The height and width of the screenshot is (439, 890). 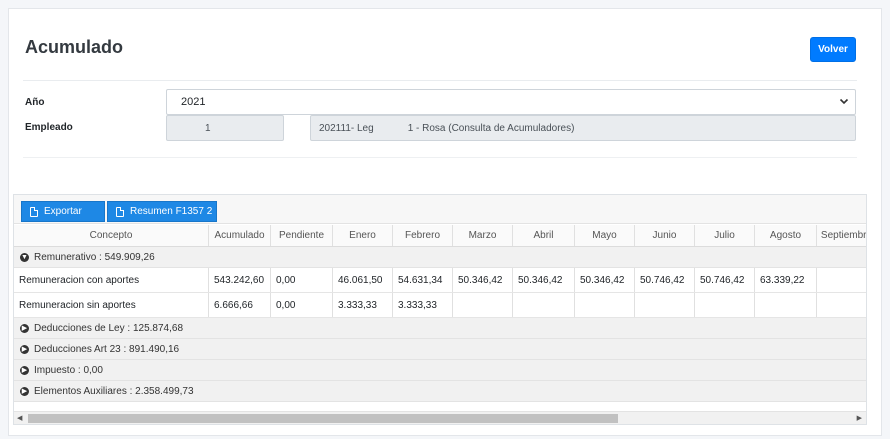 I want to click on employee-id-field: 1, so click(x=225, y=128).